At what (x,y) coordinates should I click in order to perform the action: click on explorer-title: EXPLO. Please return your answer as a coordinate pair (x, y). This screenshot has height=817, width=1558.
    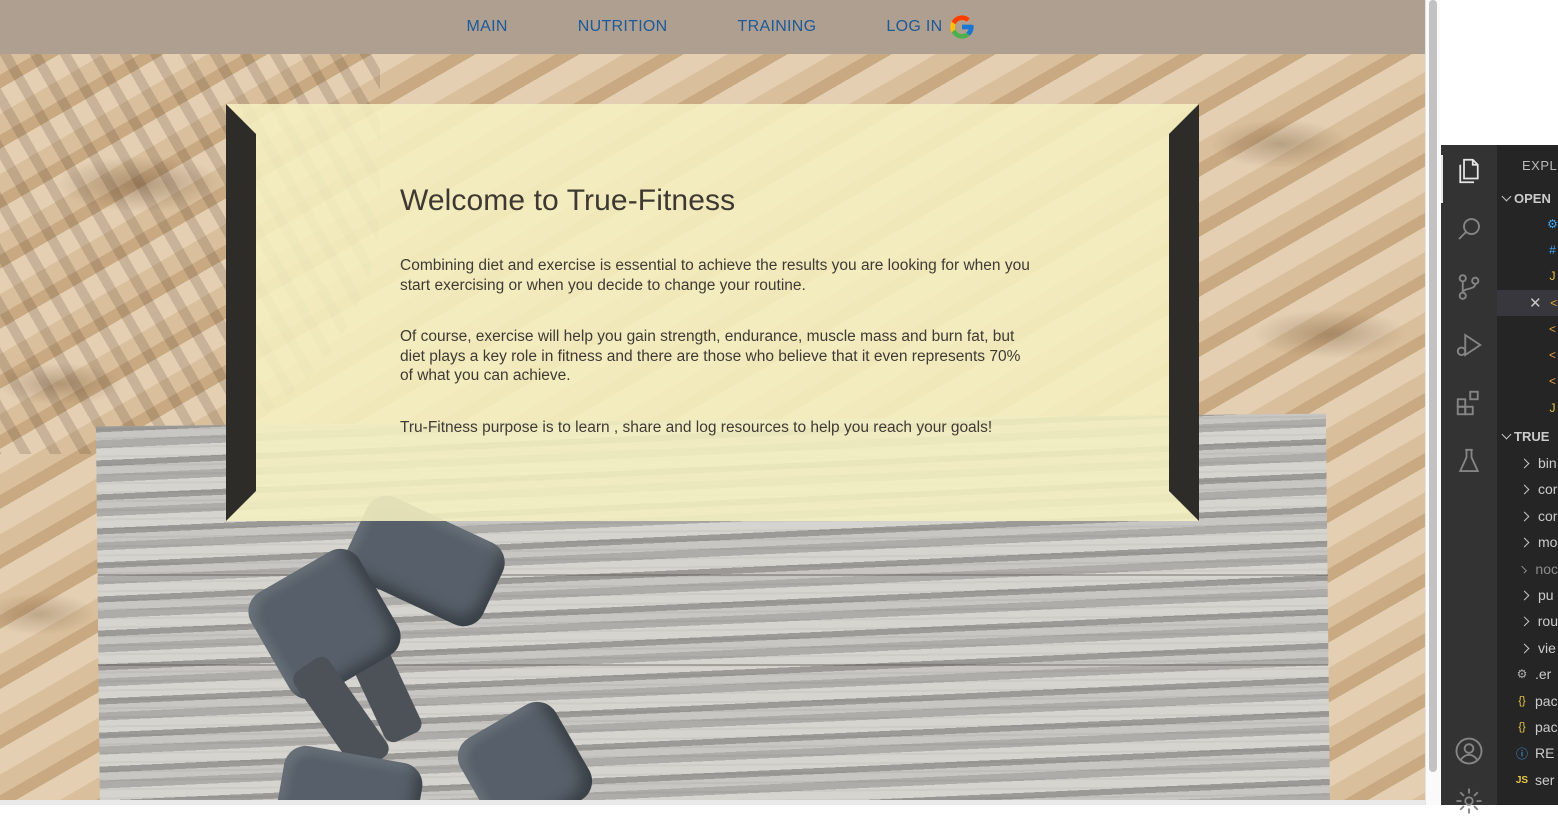
    Looking at the image, I should click on (1540, 165).